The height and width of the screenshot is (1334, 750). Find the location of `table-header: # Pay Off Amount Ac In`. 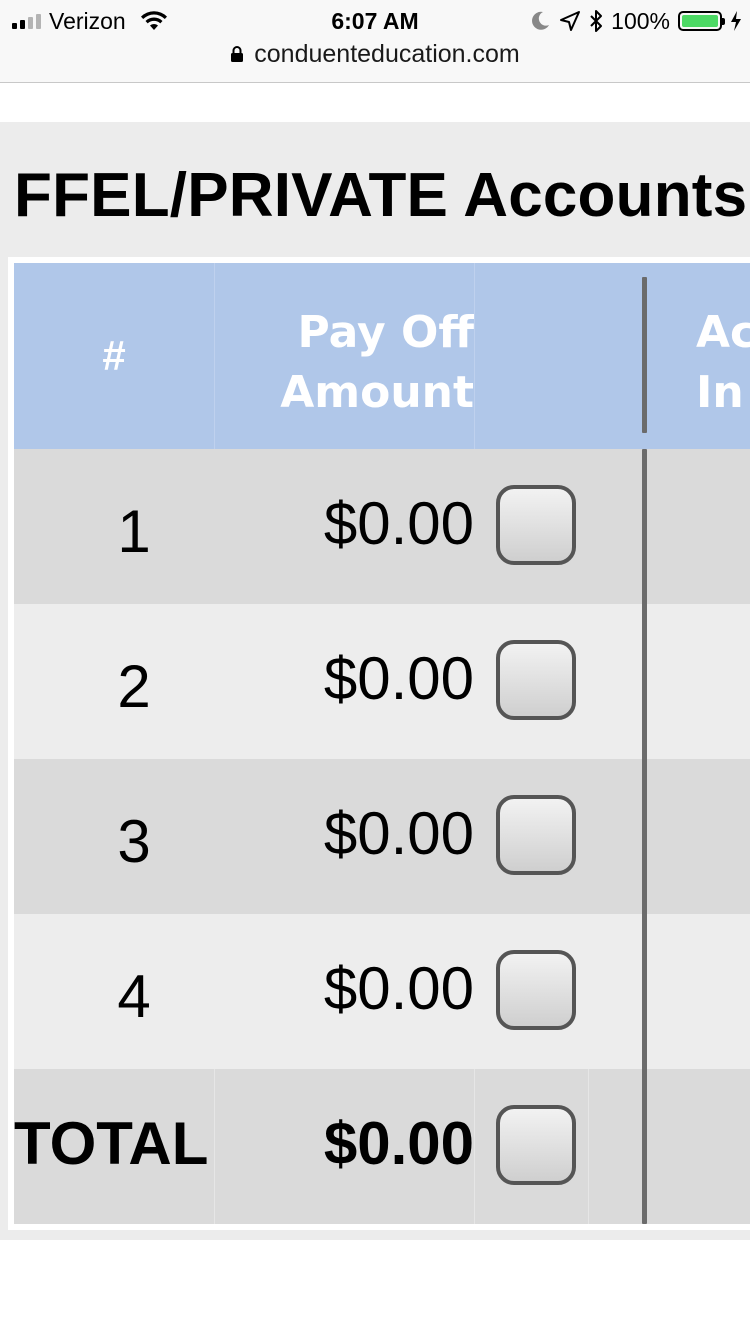

table-header: # Pay Off Amount Ac In is located at coordinates (382, 356).